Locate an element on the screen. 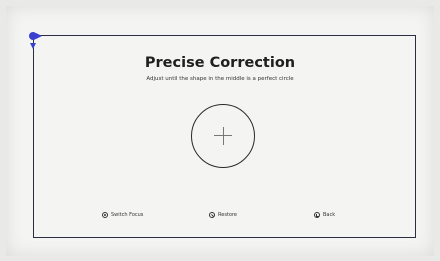  ok-button-icon is located at coordinates (105, 215).